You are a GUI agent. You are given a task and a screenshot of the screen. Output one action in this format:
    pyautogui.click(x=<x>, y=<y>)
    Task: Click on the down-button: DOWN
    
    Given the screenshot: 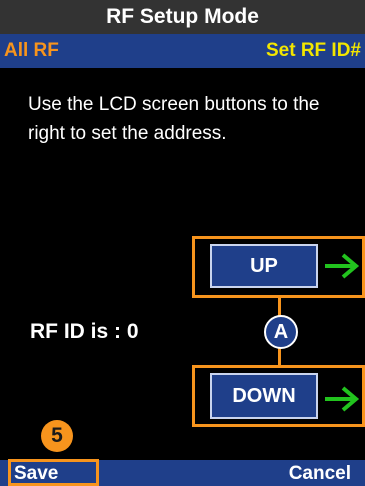 What is the action you would take?
    pyautogui.click(x=264, y=396)
    